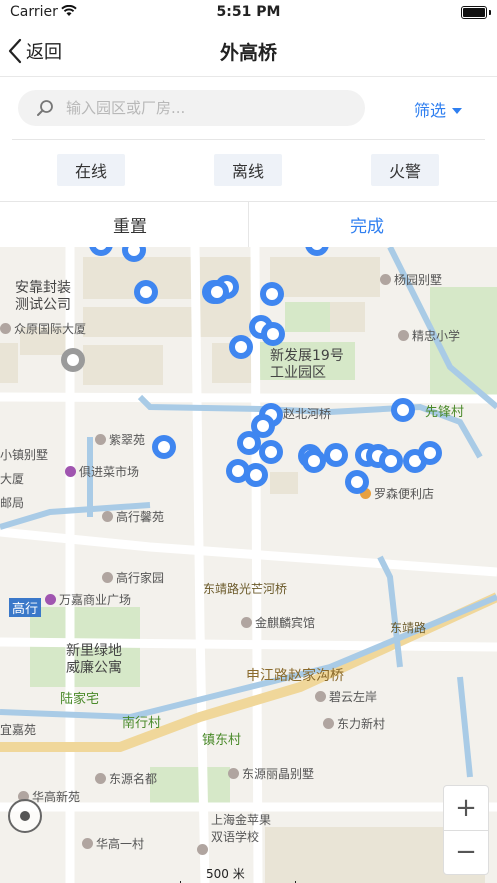  Describe the element at coordinates (295, 676) in the screenshot. I see `map-label: 申江路赵家沟桥` at that location.